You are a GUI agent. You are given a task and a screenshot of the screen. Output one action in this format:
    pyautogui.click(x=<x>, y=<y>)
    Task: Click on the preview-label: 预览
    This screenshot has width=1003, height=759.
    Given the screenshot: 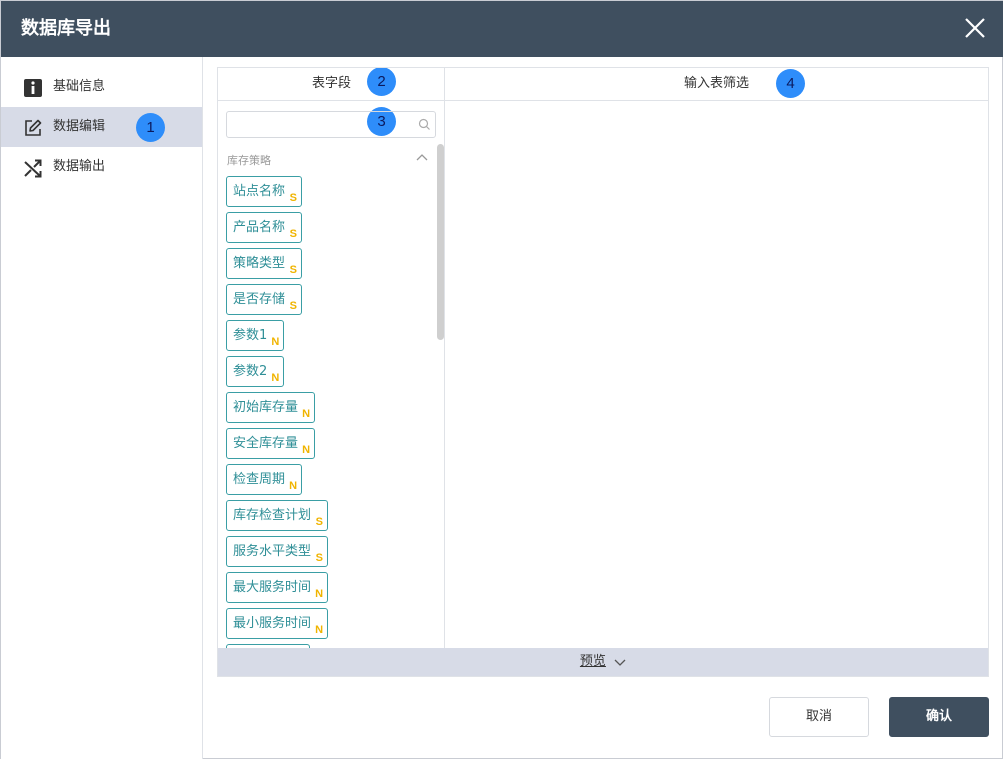 What is the action you would take?
    pyautogui.click(x=592, y=661)
    